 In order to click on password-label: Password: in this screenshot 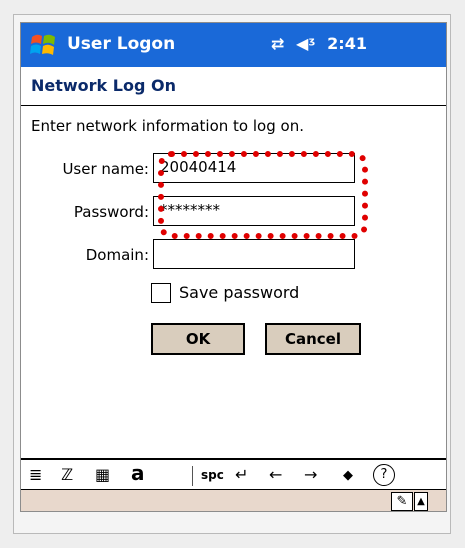, I will do `click(111, 212)`.